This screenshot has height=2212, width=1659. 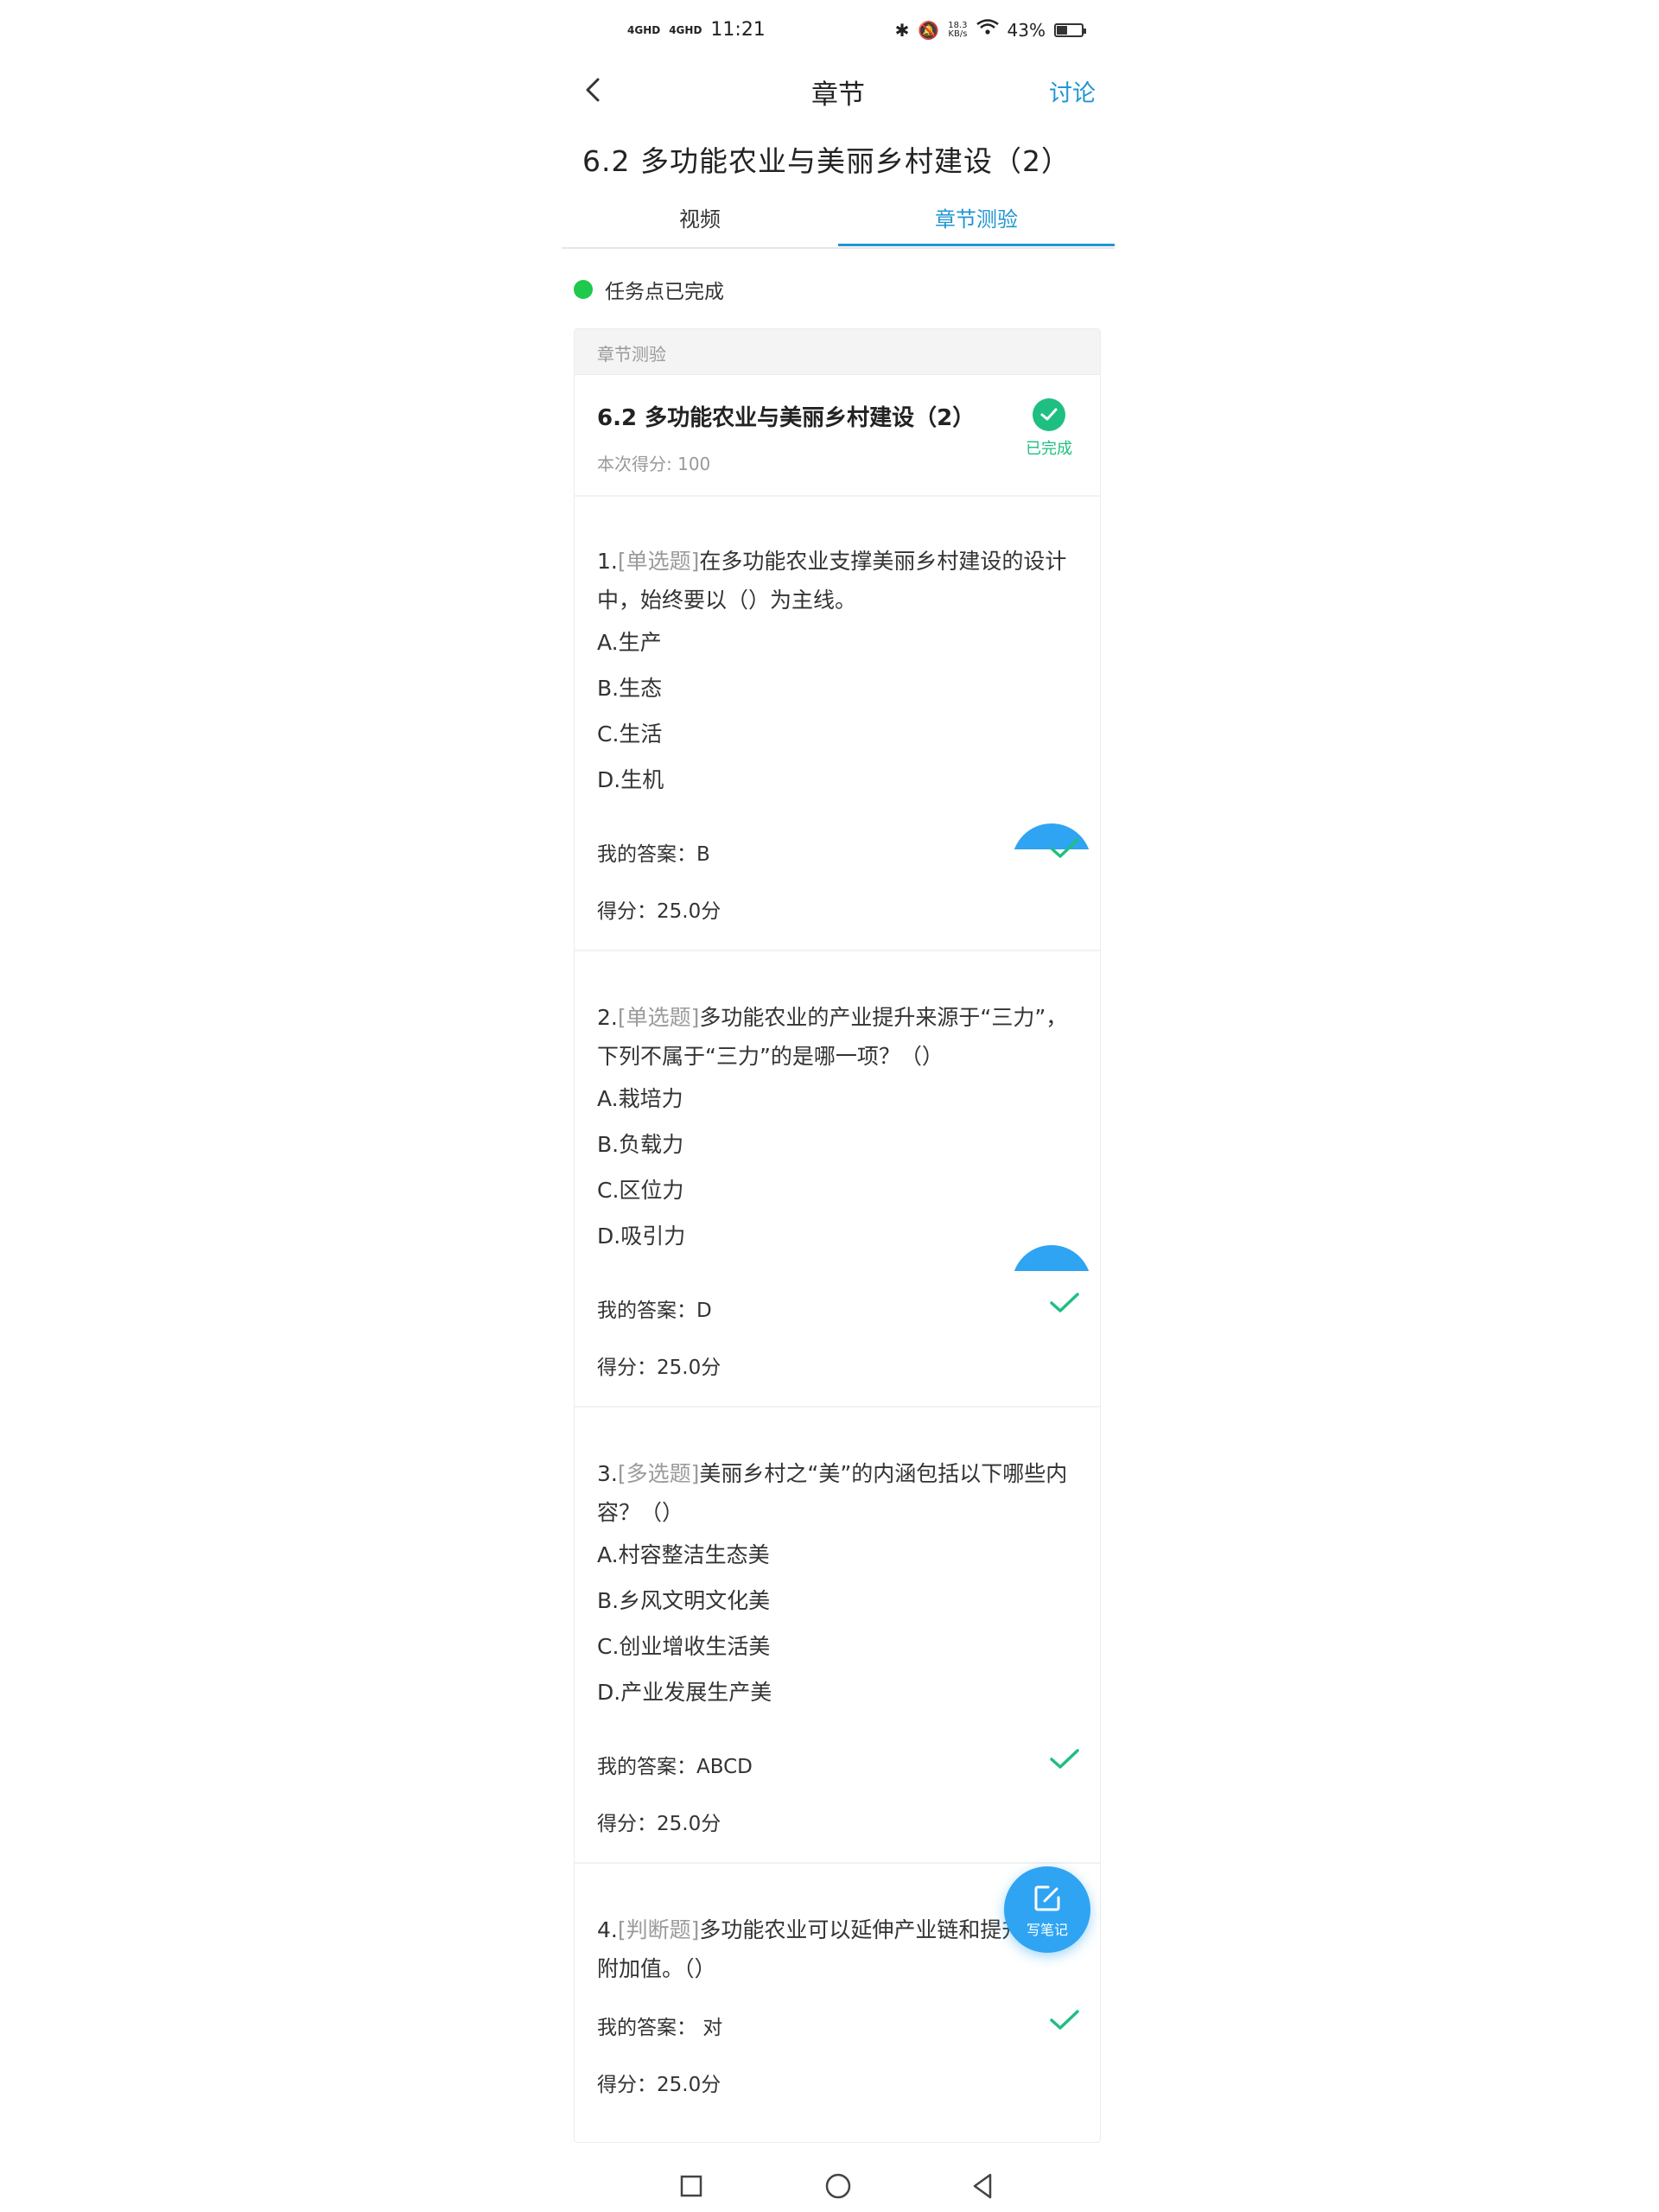 What do you see at coordinates (660, 2028) in the screenshot?
I see `my-answer: 我的答案： 对` at bounding box center [660, 2028].